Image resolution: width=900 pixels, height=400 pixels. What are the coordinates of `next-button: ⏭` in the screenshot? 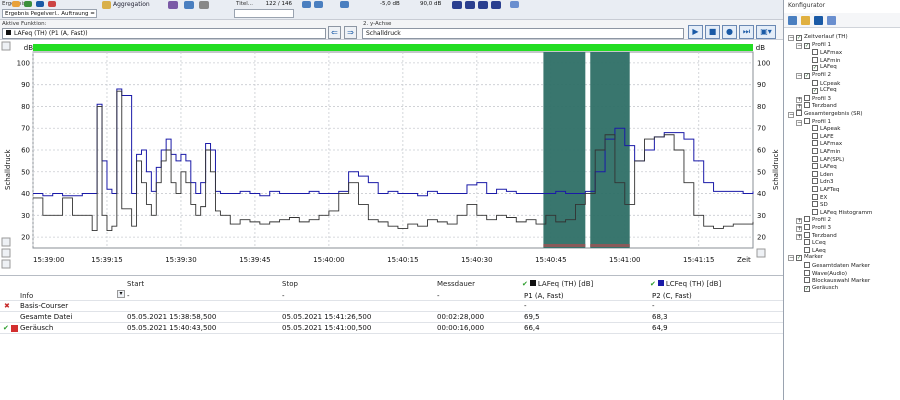 It's located at (746, 32).